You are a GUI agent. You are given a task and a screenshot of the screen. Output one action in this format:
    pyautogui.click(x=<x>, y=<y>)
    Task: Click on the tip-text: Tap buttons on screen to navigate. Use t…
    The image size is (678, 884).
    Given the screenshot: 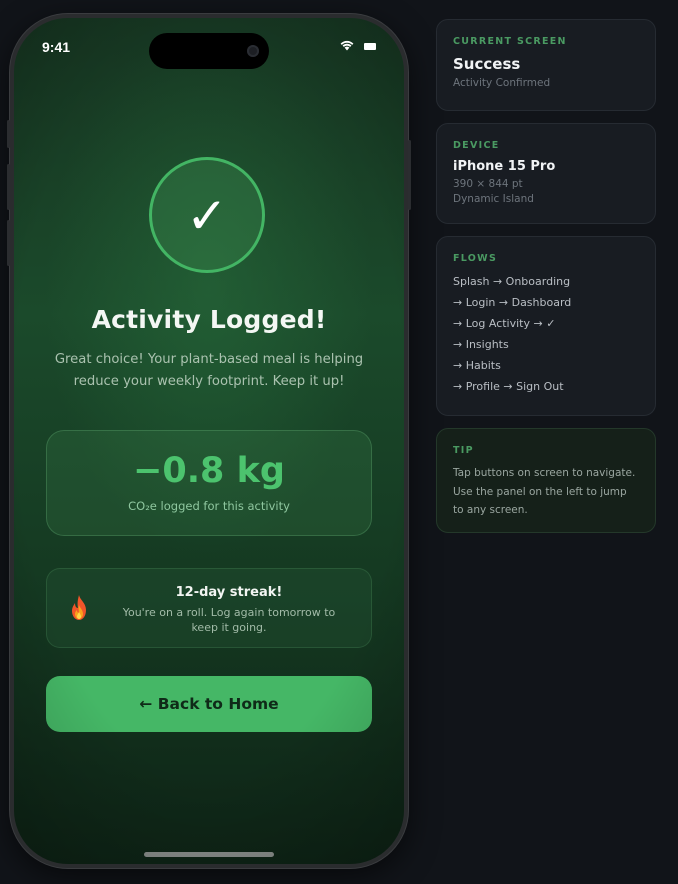 What is the action you would take?
    pyautogui.click(x=544, y=491)
    